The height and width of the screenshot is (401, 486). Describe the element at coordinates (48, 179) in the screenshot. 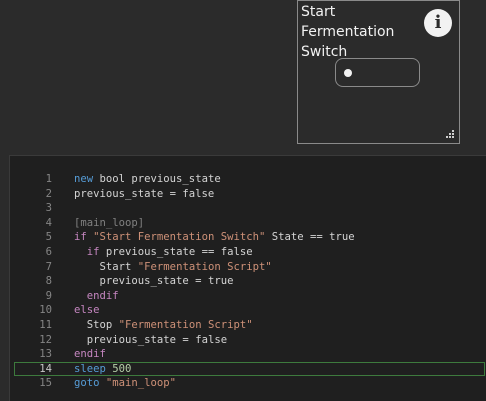

I see `line-number: 1` at that location.